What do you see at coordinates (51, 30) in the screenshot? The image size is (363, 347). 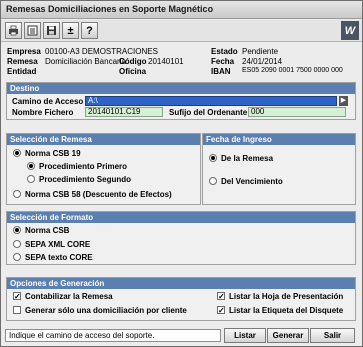 I see `save-icon` at bounding box center [51, 30].